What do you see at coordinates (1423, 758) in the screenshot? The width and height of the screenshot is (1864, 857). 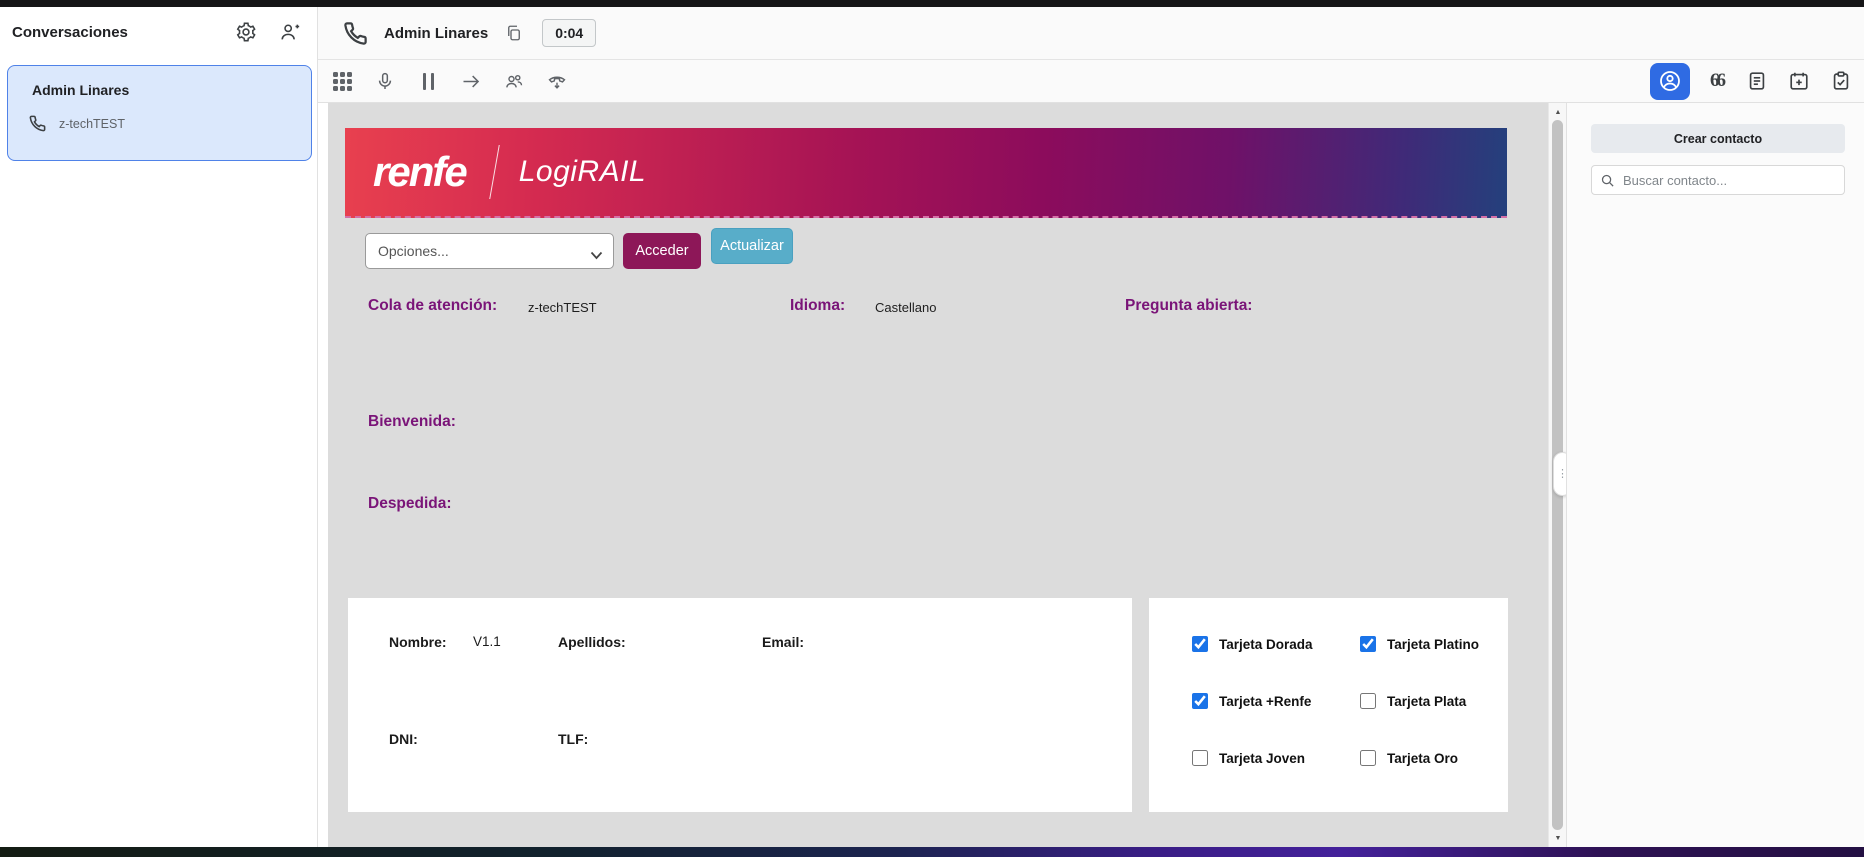 I see `tarjeta-oro-label: Tarjeta Oro` at bounding box center [1423, 758].